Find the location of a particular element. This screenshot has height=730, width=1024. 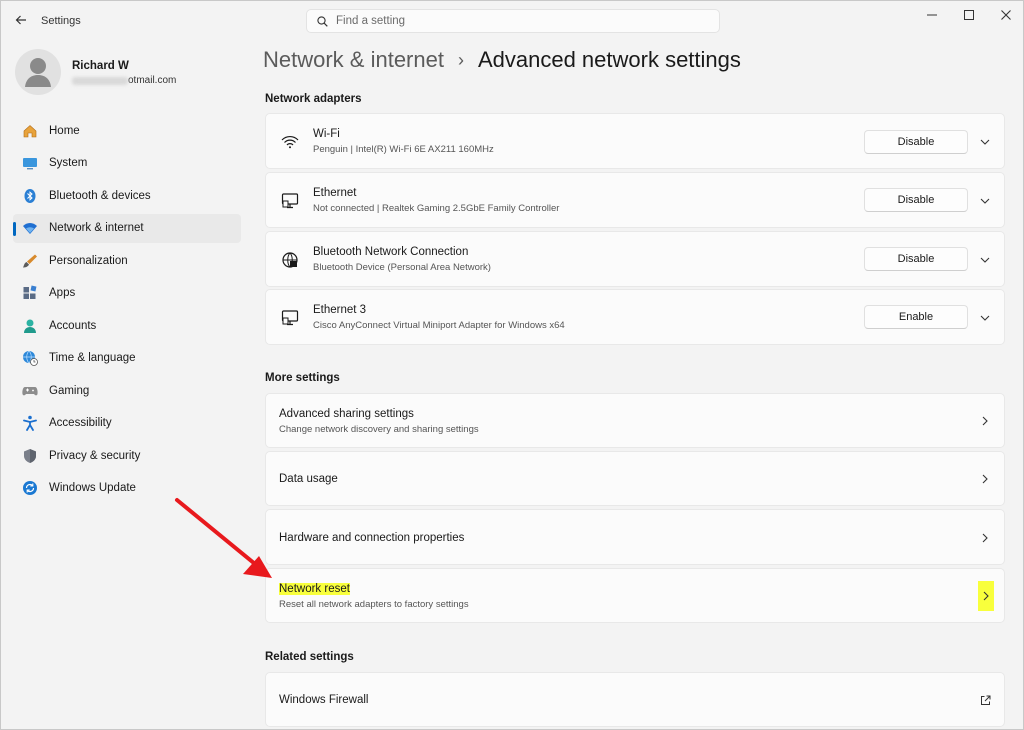

sidebar-item-label: System is located at coordinates (68, 163).